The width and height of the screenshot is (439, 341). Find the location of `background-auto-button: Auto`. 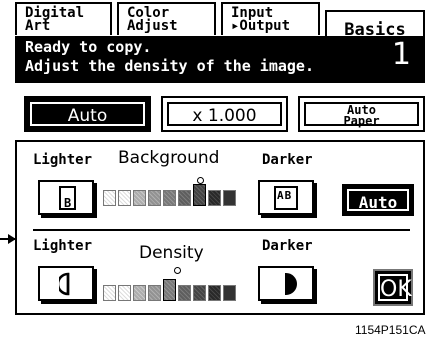

background-auto-button: Auto is located at coordinates (378, 200).